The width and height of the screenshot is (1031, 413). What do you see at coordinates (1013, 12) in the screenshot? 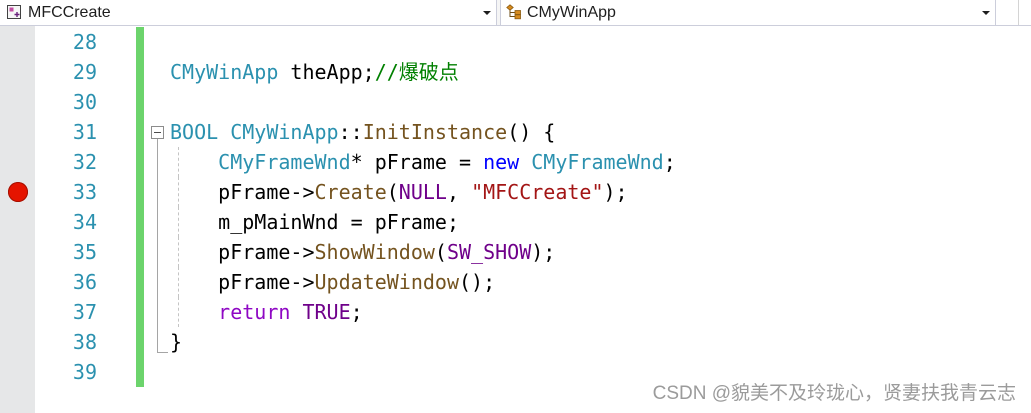
I see `navbar-splitter` at bounding box center [1013, 12].